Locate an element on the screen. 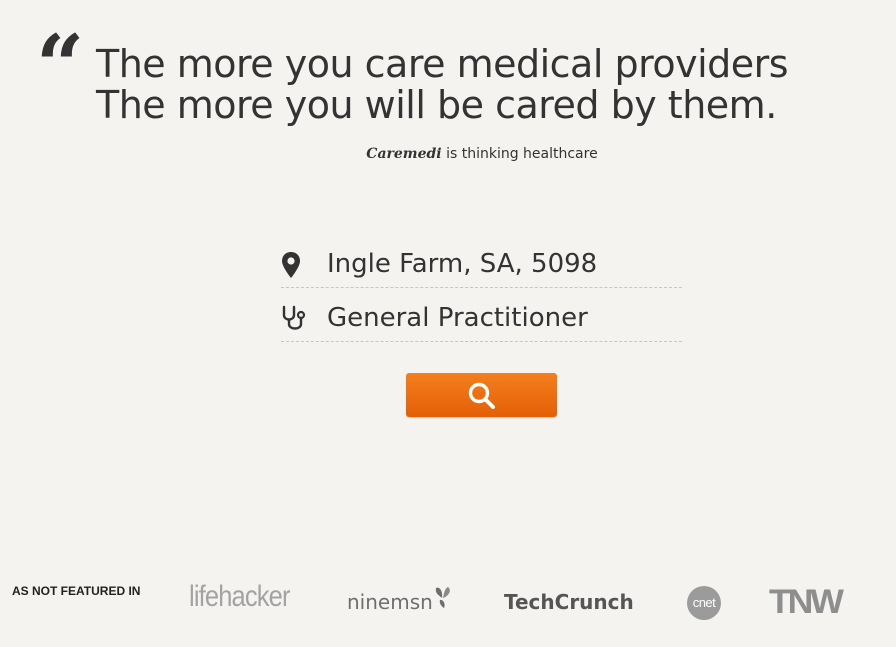  map-pin-icon is located at coordinates (292, 265).